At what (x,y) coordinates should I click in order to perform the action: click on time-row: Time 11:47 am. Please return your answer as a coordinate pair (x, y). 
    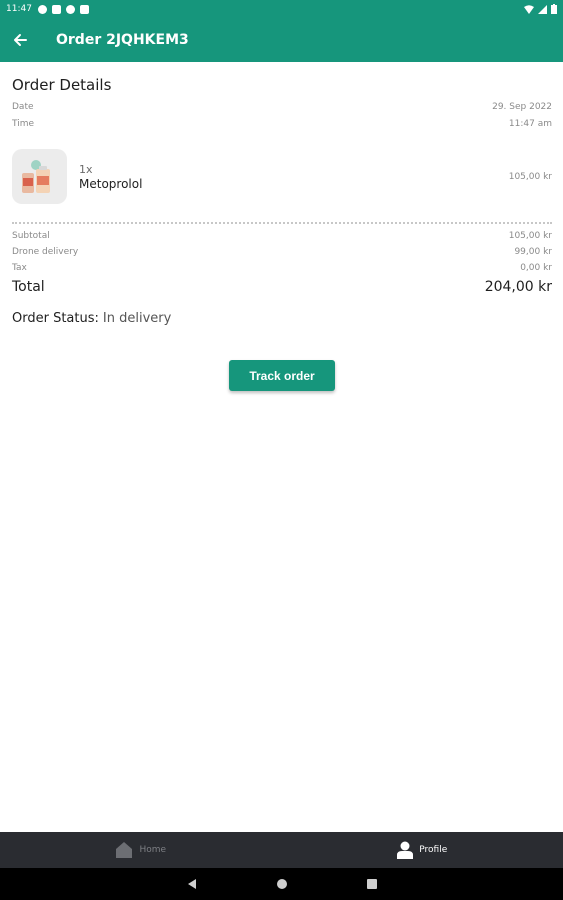
    Looking at the image, I should click on (282, 124).